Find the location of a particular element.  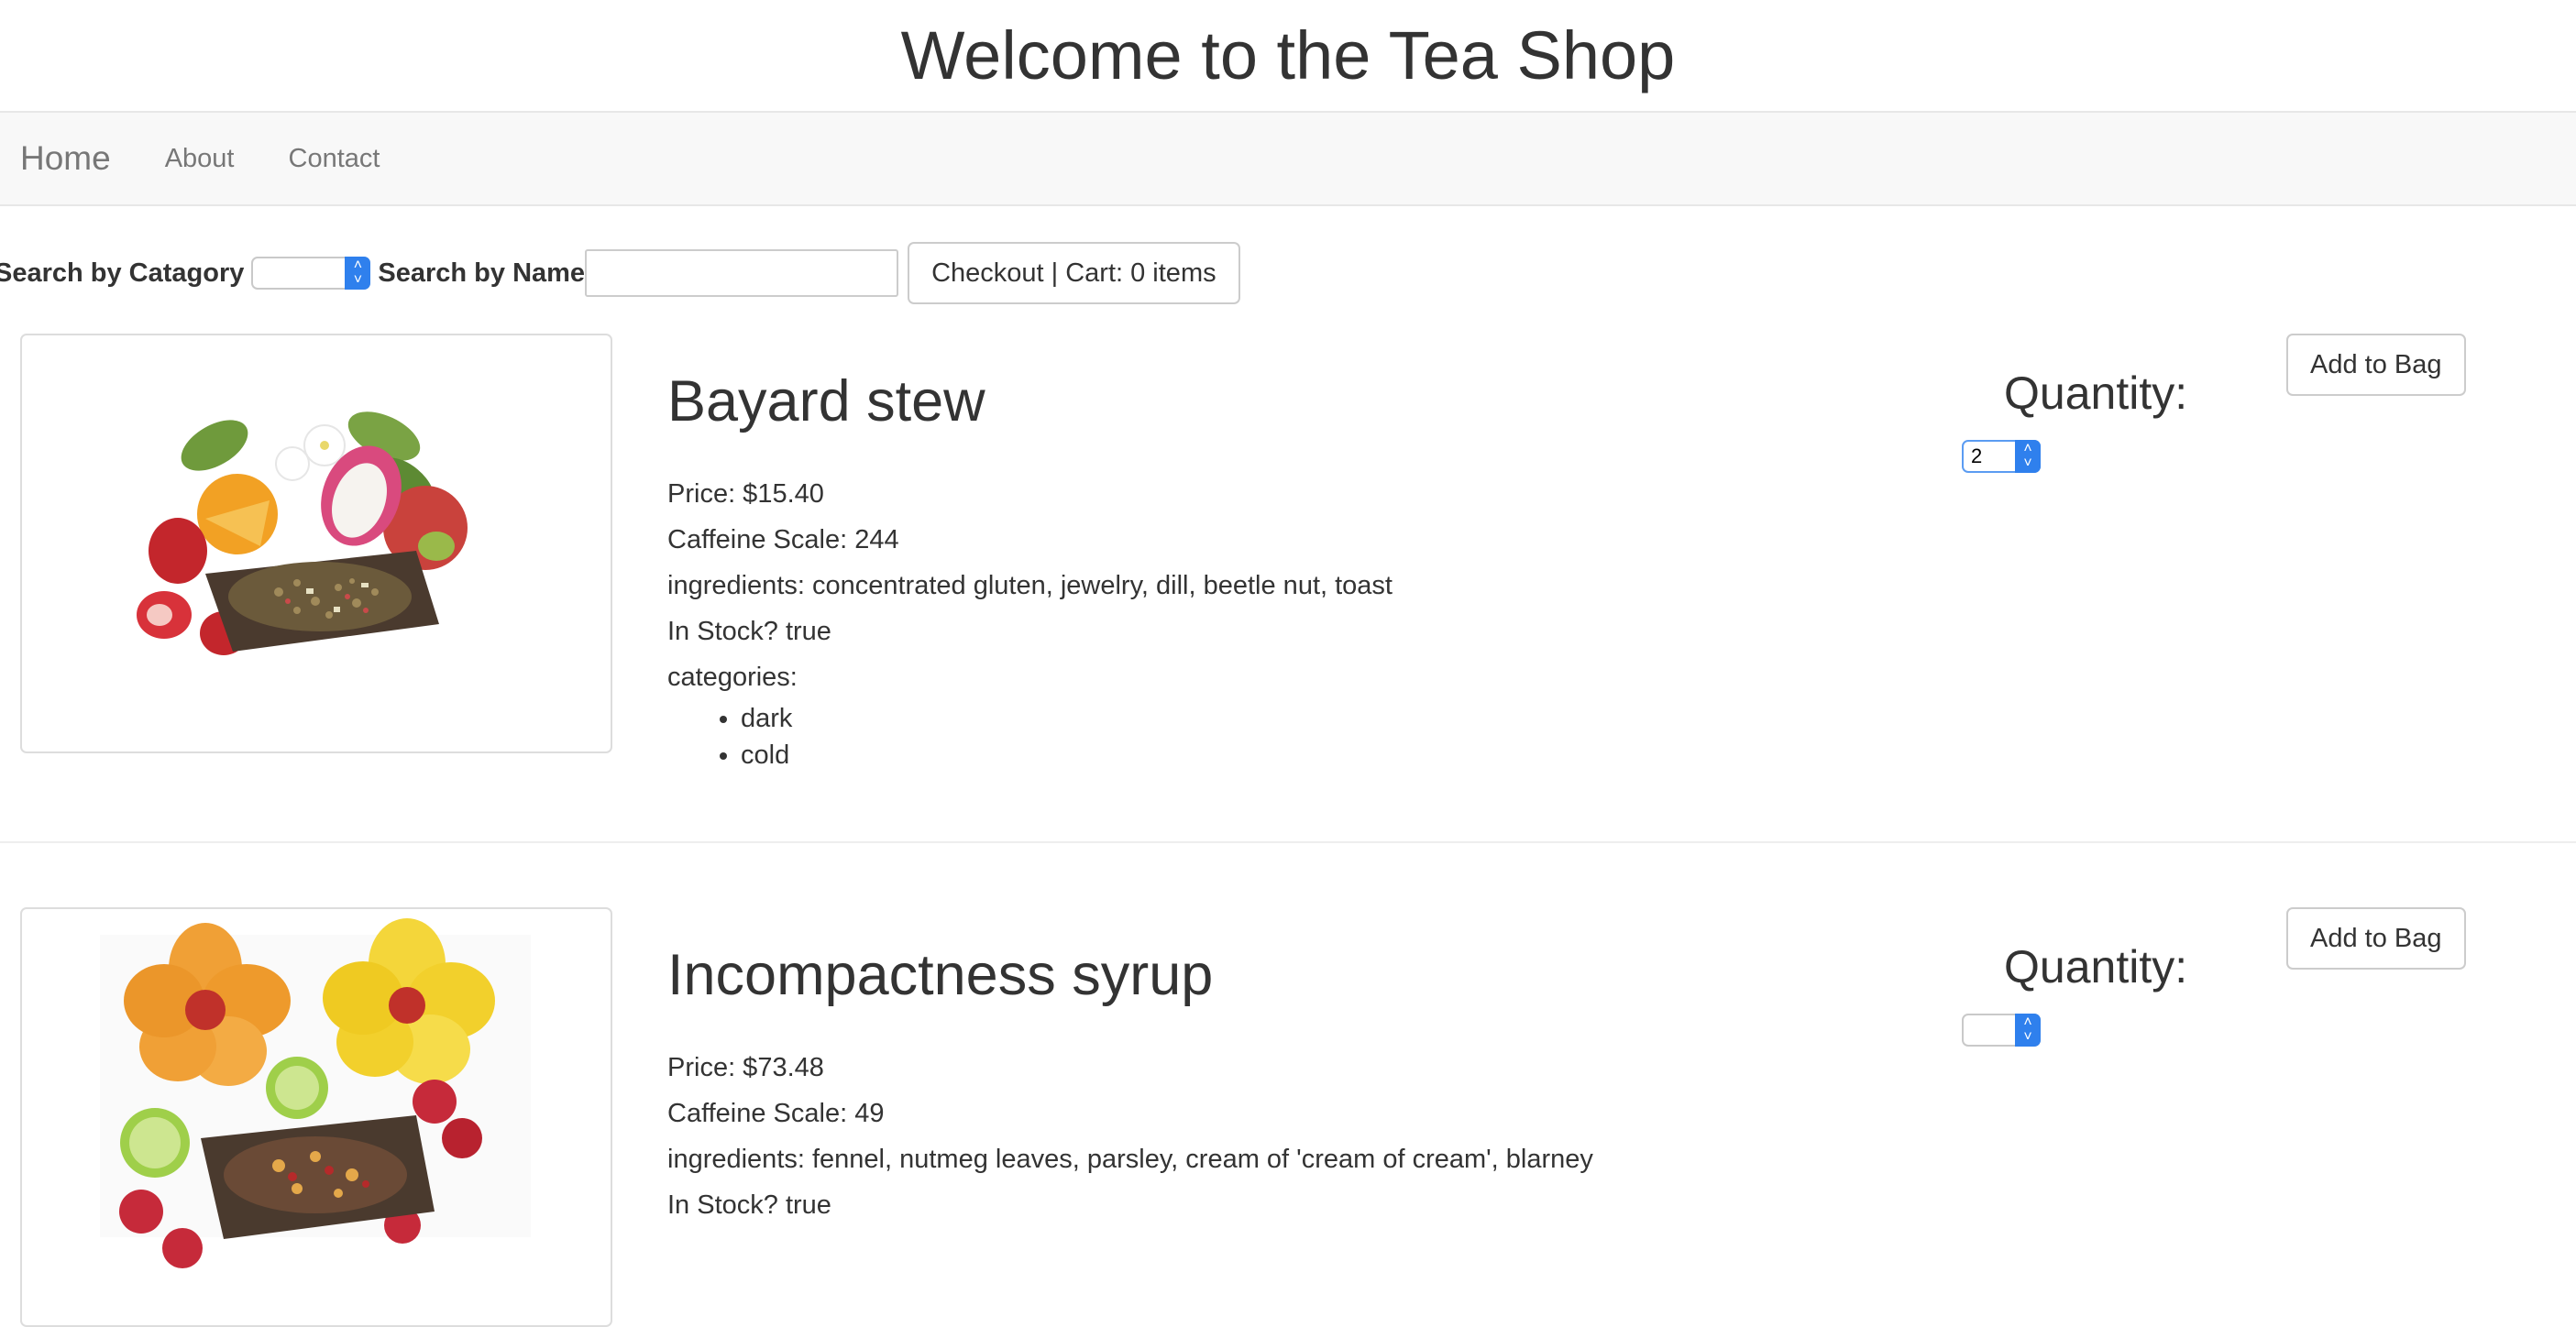

list-item: dark is located at coordinates (1067, 718).